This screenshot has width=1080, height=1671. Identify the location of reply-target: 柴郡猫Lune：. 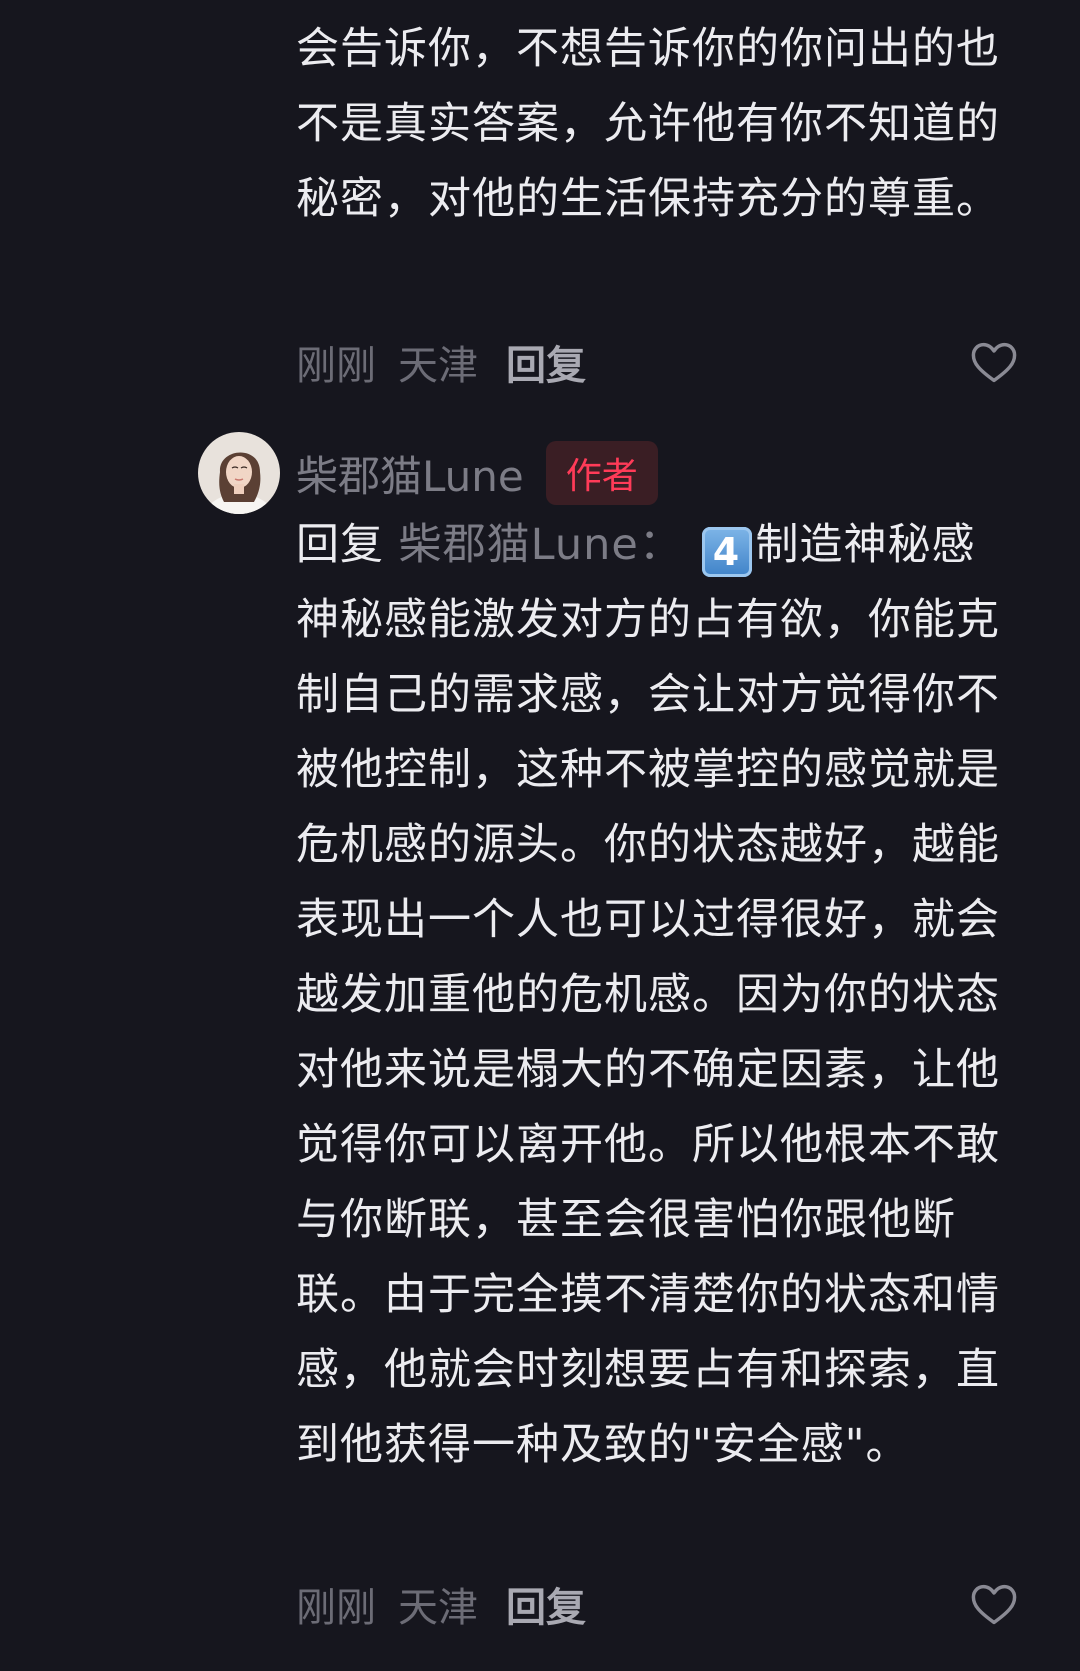
(541, 545).